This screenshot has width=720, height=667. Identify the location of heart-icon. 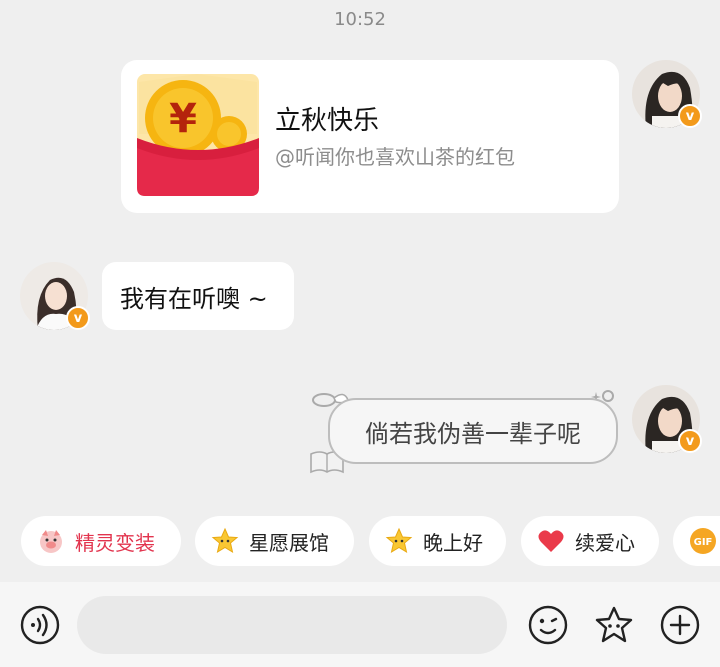
(551, 541).